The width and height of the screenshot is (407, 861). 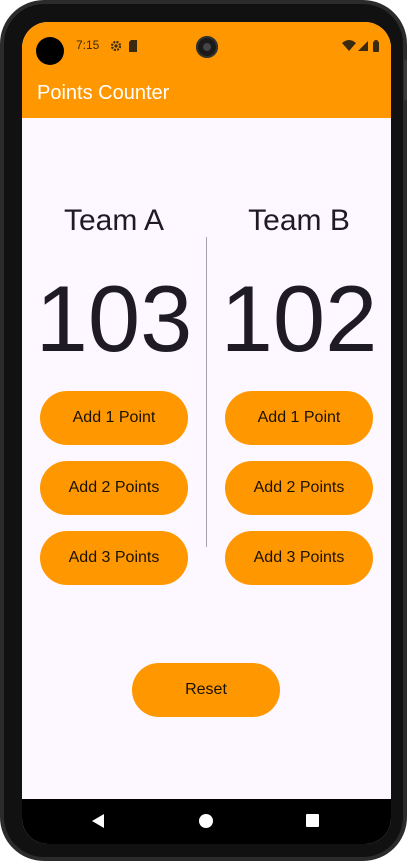 I want to click on settings-icon, so click(x=116, y=45).